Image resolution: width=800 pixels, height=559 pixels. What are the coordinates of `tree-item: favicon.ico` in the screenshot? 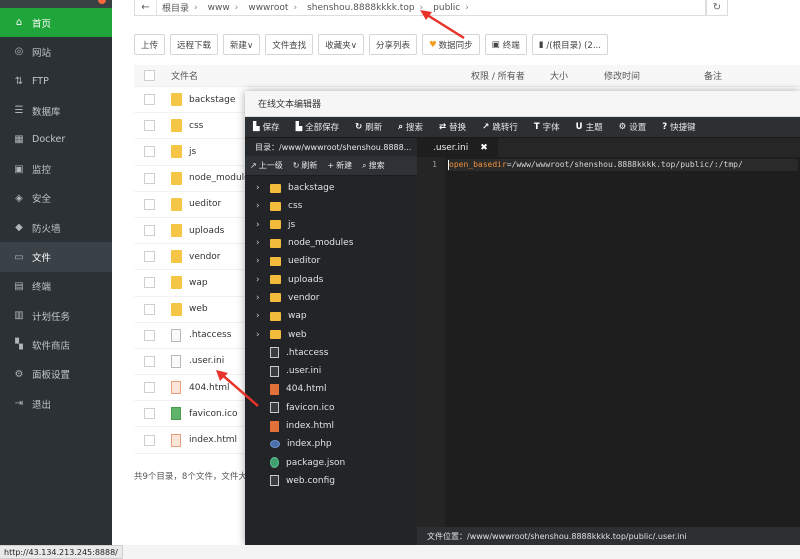 It's located at (331, 408).